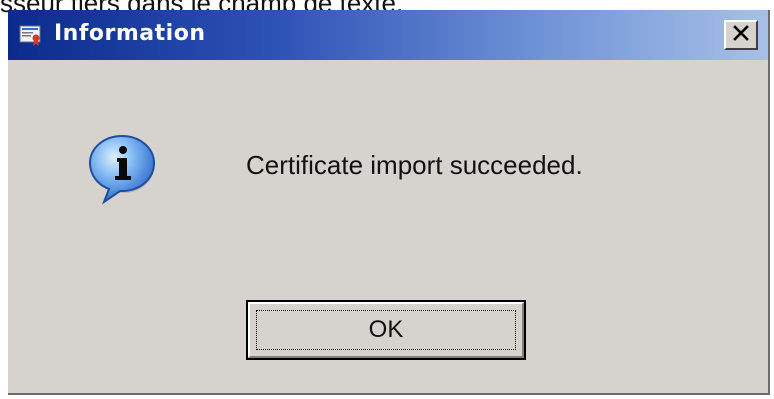 This screenshot has height=399, width=774. What do you see at coordinates (414, 165) in the screenshot?
I see `message-text: Certificate import succeeded.` at bounding box center [414, 165].